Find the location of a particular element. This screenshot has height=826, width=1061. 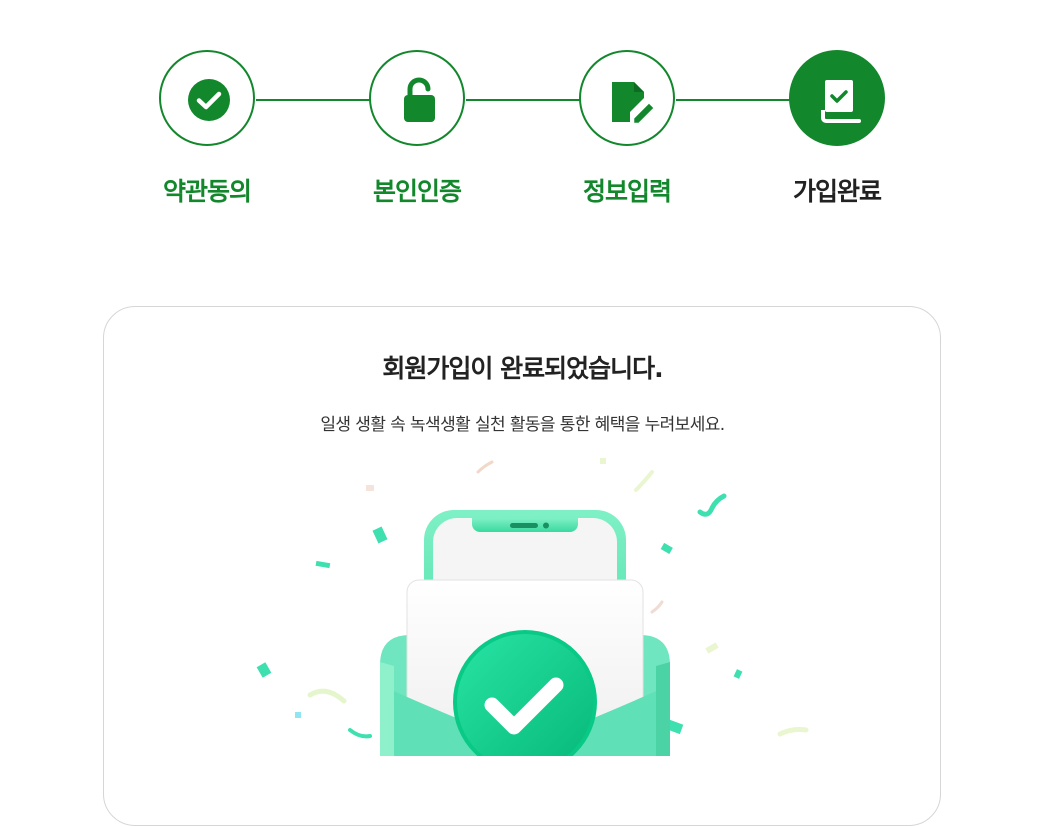

check-circle-icon is located at coordinates (209, 100).